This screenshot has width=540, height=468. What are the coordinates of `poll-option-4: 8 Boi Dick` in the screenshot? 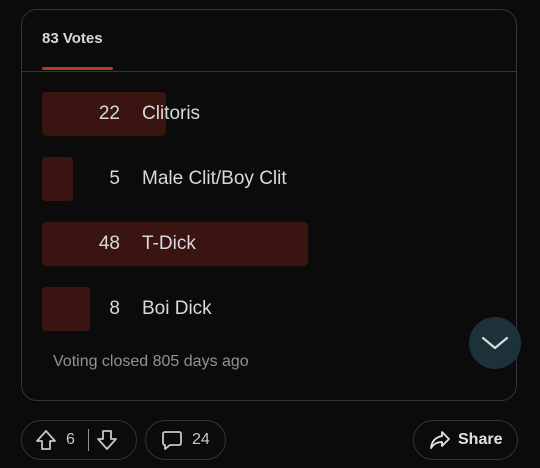 It's located at (267, 309).